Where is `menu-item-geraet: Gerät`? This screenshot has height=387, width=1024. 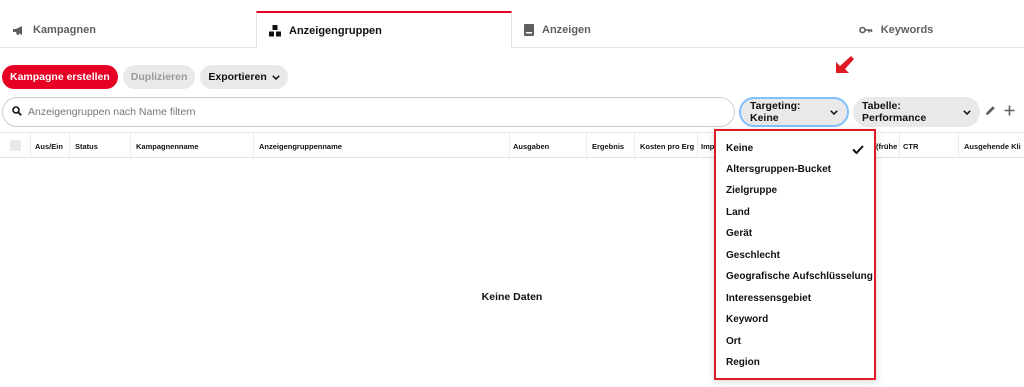 menu-item-geraet: Gerät is located at coordinates (739, 233).